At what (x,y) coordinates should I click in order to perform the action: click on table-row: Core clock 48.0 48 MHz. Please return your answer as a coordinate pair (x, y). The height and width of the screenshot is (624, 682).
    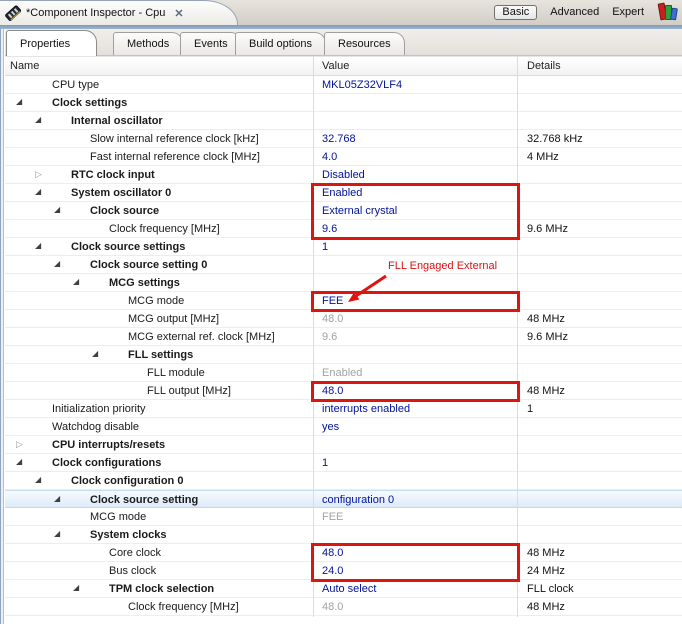
    Looking at the image, I should click on (341, 553).